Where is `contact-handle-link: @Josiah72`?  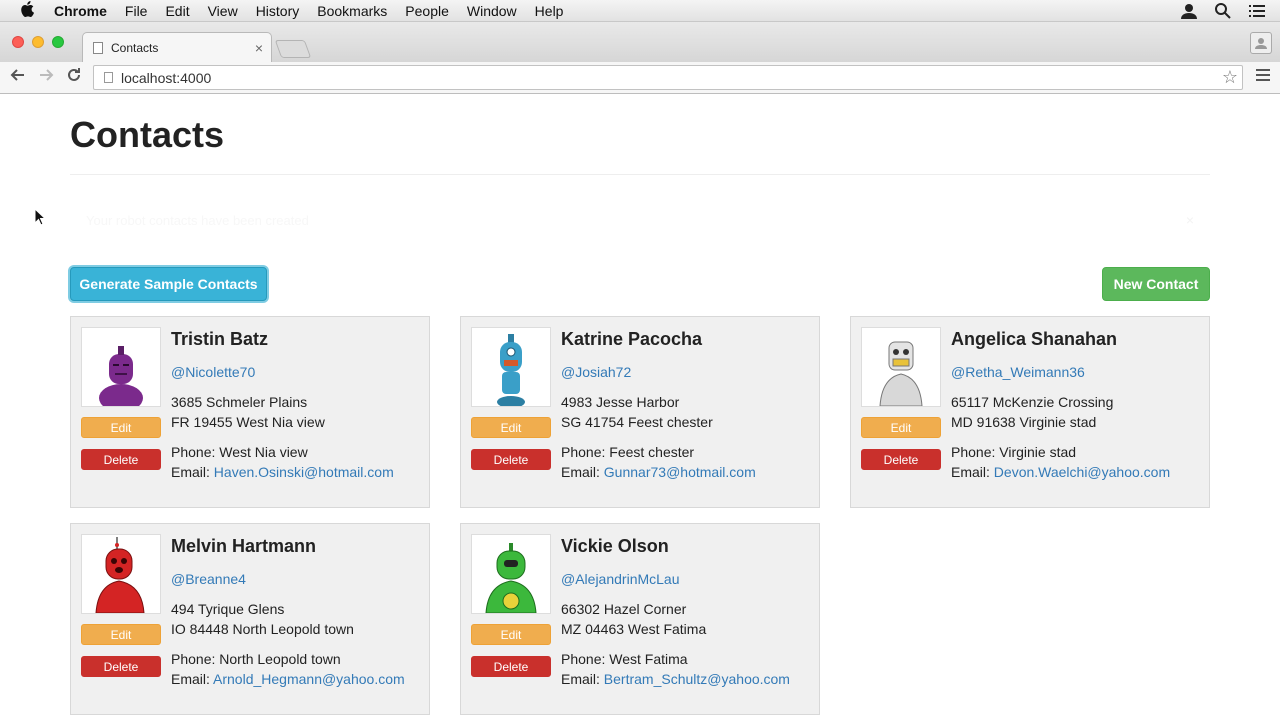
contact-handle-link: @Josiah72 is located at coordinates (596, 372).